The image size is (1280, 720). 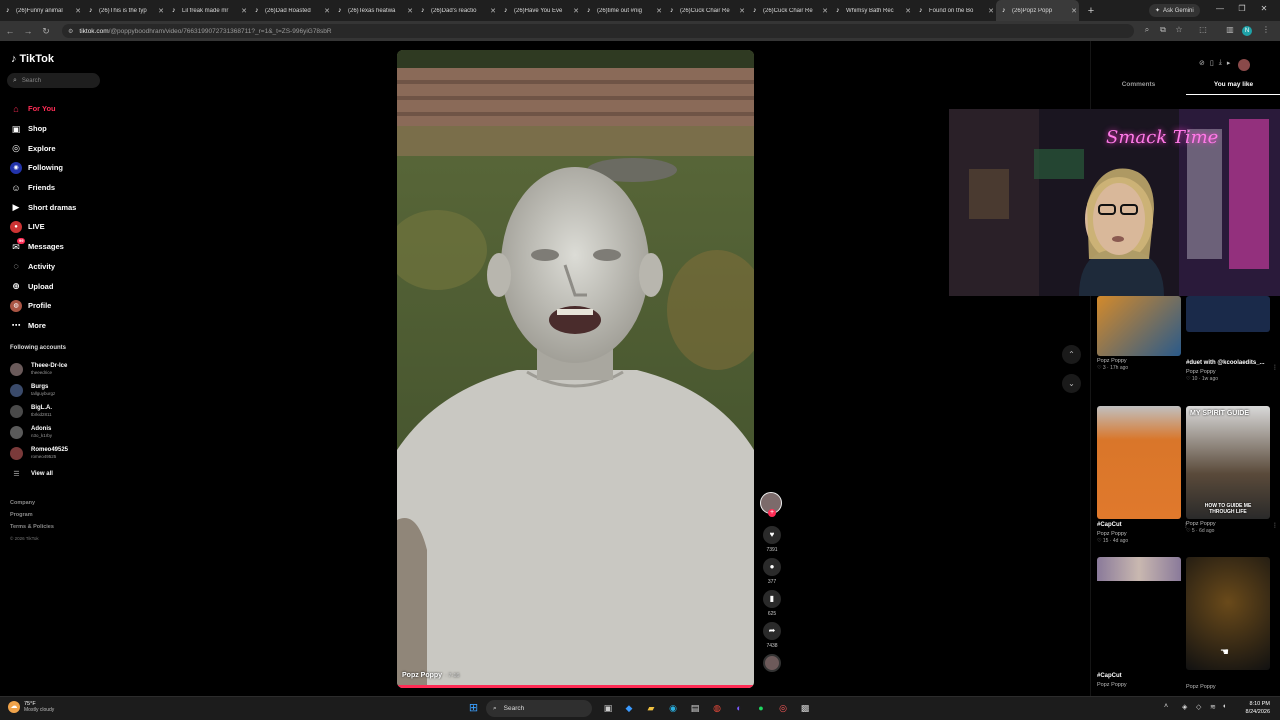 I want to click on video-progress-bar, so click(x=575, y=686).